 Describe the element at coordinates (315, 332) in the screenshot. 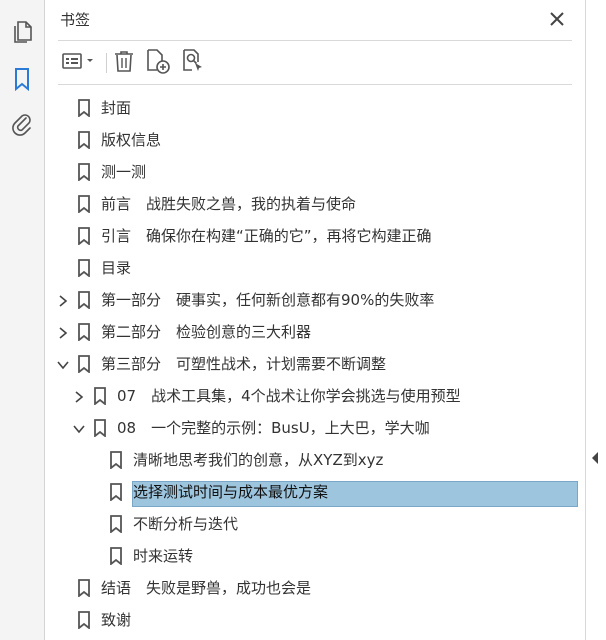

I see `bookmark-row: 第二部分 检验创意的三大利器` at that location.